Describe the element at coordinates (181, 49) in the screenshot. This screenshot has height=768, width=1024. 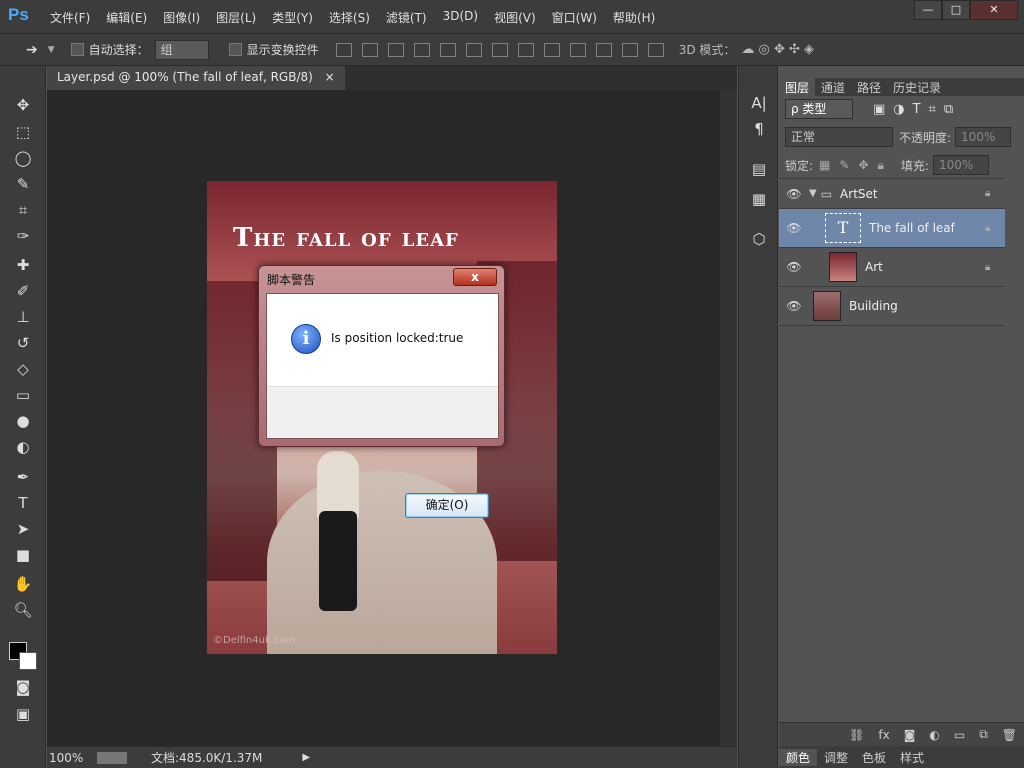
I see `auto-select-dropdown: 组` at that location.